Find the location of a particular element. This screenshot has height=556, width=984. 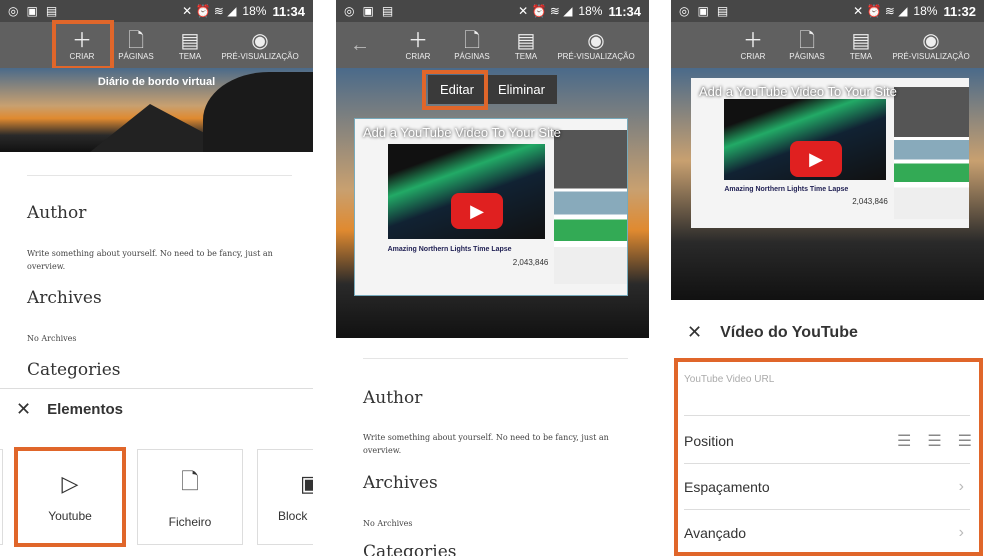

spacing-label: Espaçamento is located at coordinates (727, 486).